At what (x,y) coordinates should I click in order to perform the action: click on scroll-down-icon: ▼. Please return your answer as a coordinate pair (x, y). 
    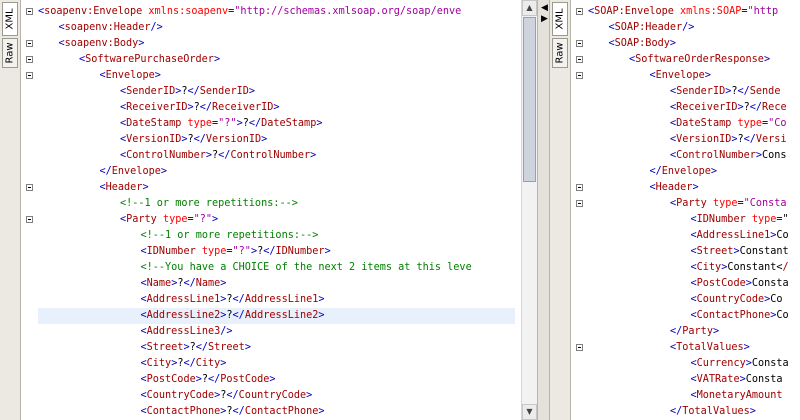
    Looking at the image, I should click on (529, 412).